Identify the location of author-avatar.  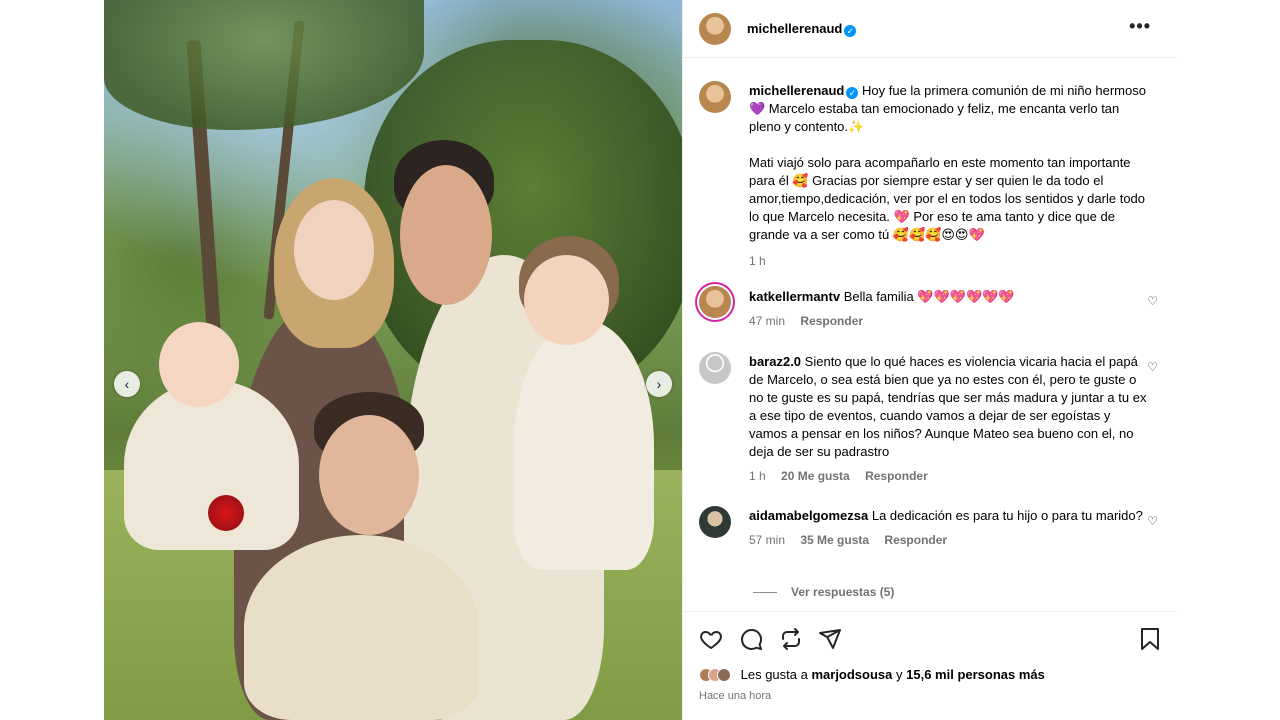
(715, 29).